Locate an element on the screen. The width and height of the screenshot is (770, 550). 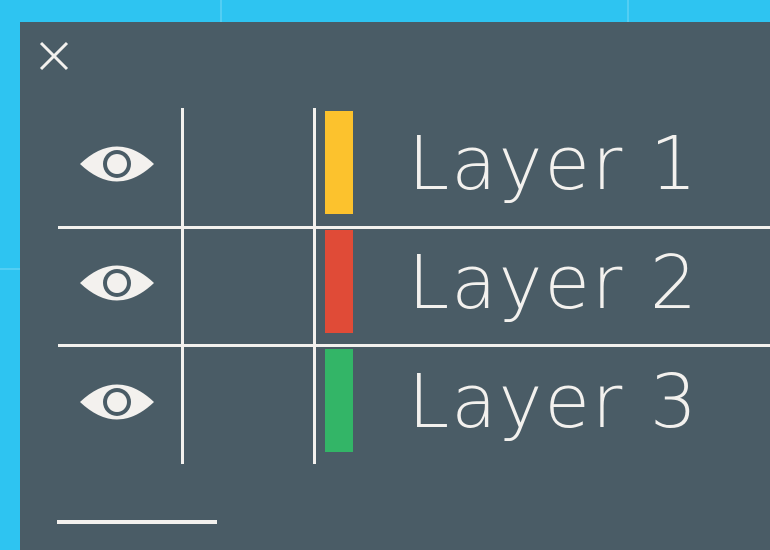
close-button is located at coordinates (54, 56).